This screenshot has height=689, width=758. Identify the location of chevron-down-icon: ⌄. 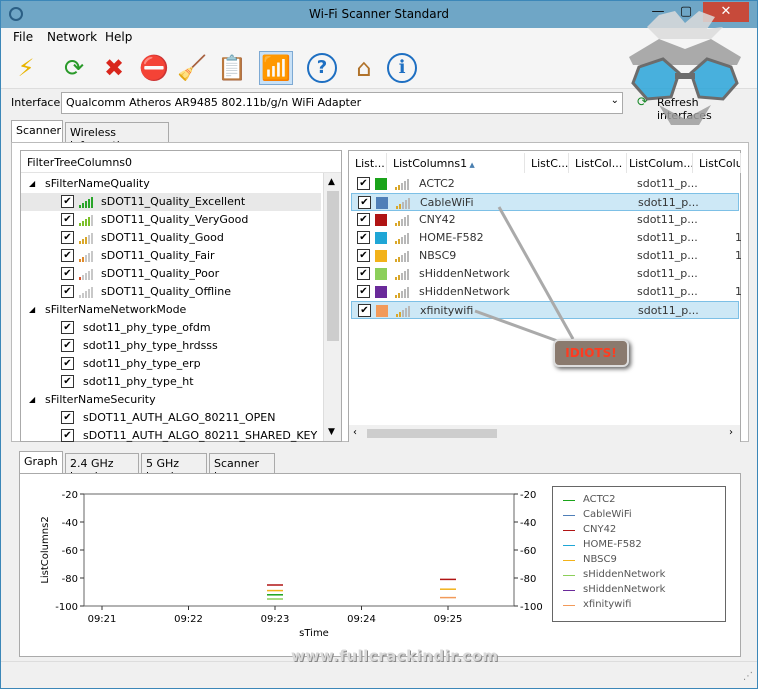
(615, 100).